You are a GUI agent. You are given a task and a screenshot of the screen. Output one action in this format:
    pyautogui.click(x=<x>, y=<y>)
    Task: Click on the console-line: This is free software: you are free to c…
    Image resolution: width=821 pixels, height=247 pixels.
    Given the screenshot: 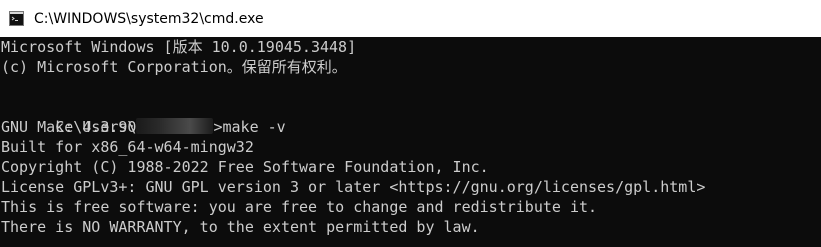 What is the action you would take?
    pyautogui.click(x=299, y=207)
    